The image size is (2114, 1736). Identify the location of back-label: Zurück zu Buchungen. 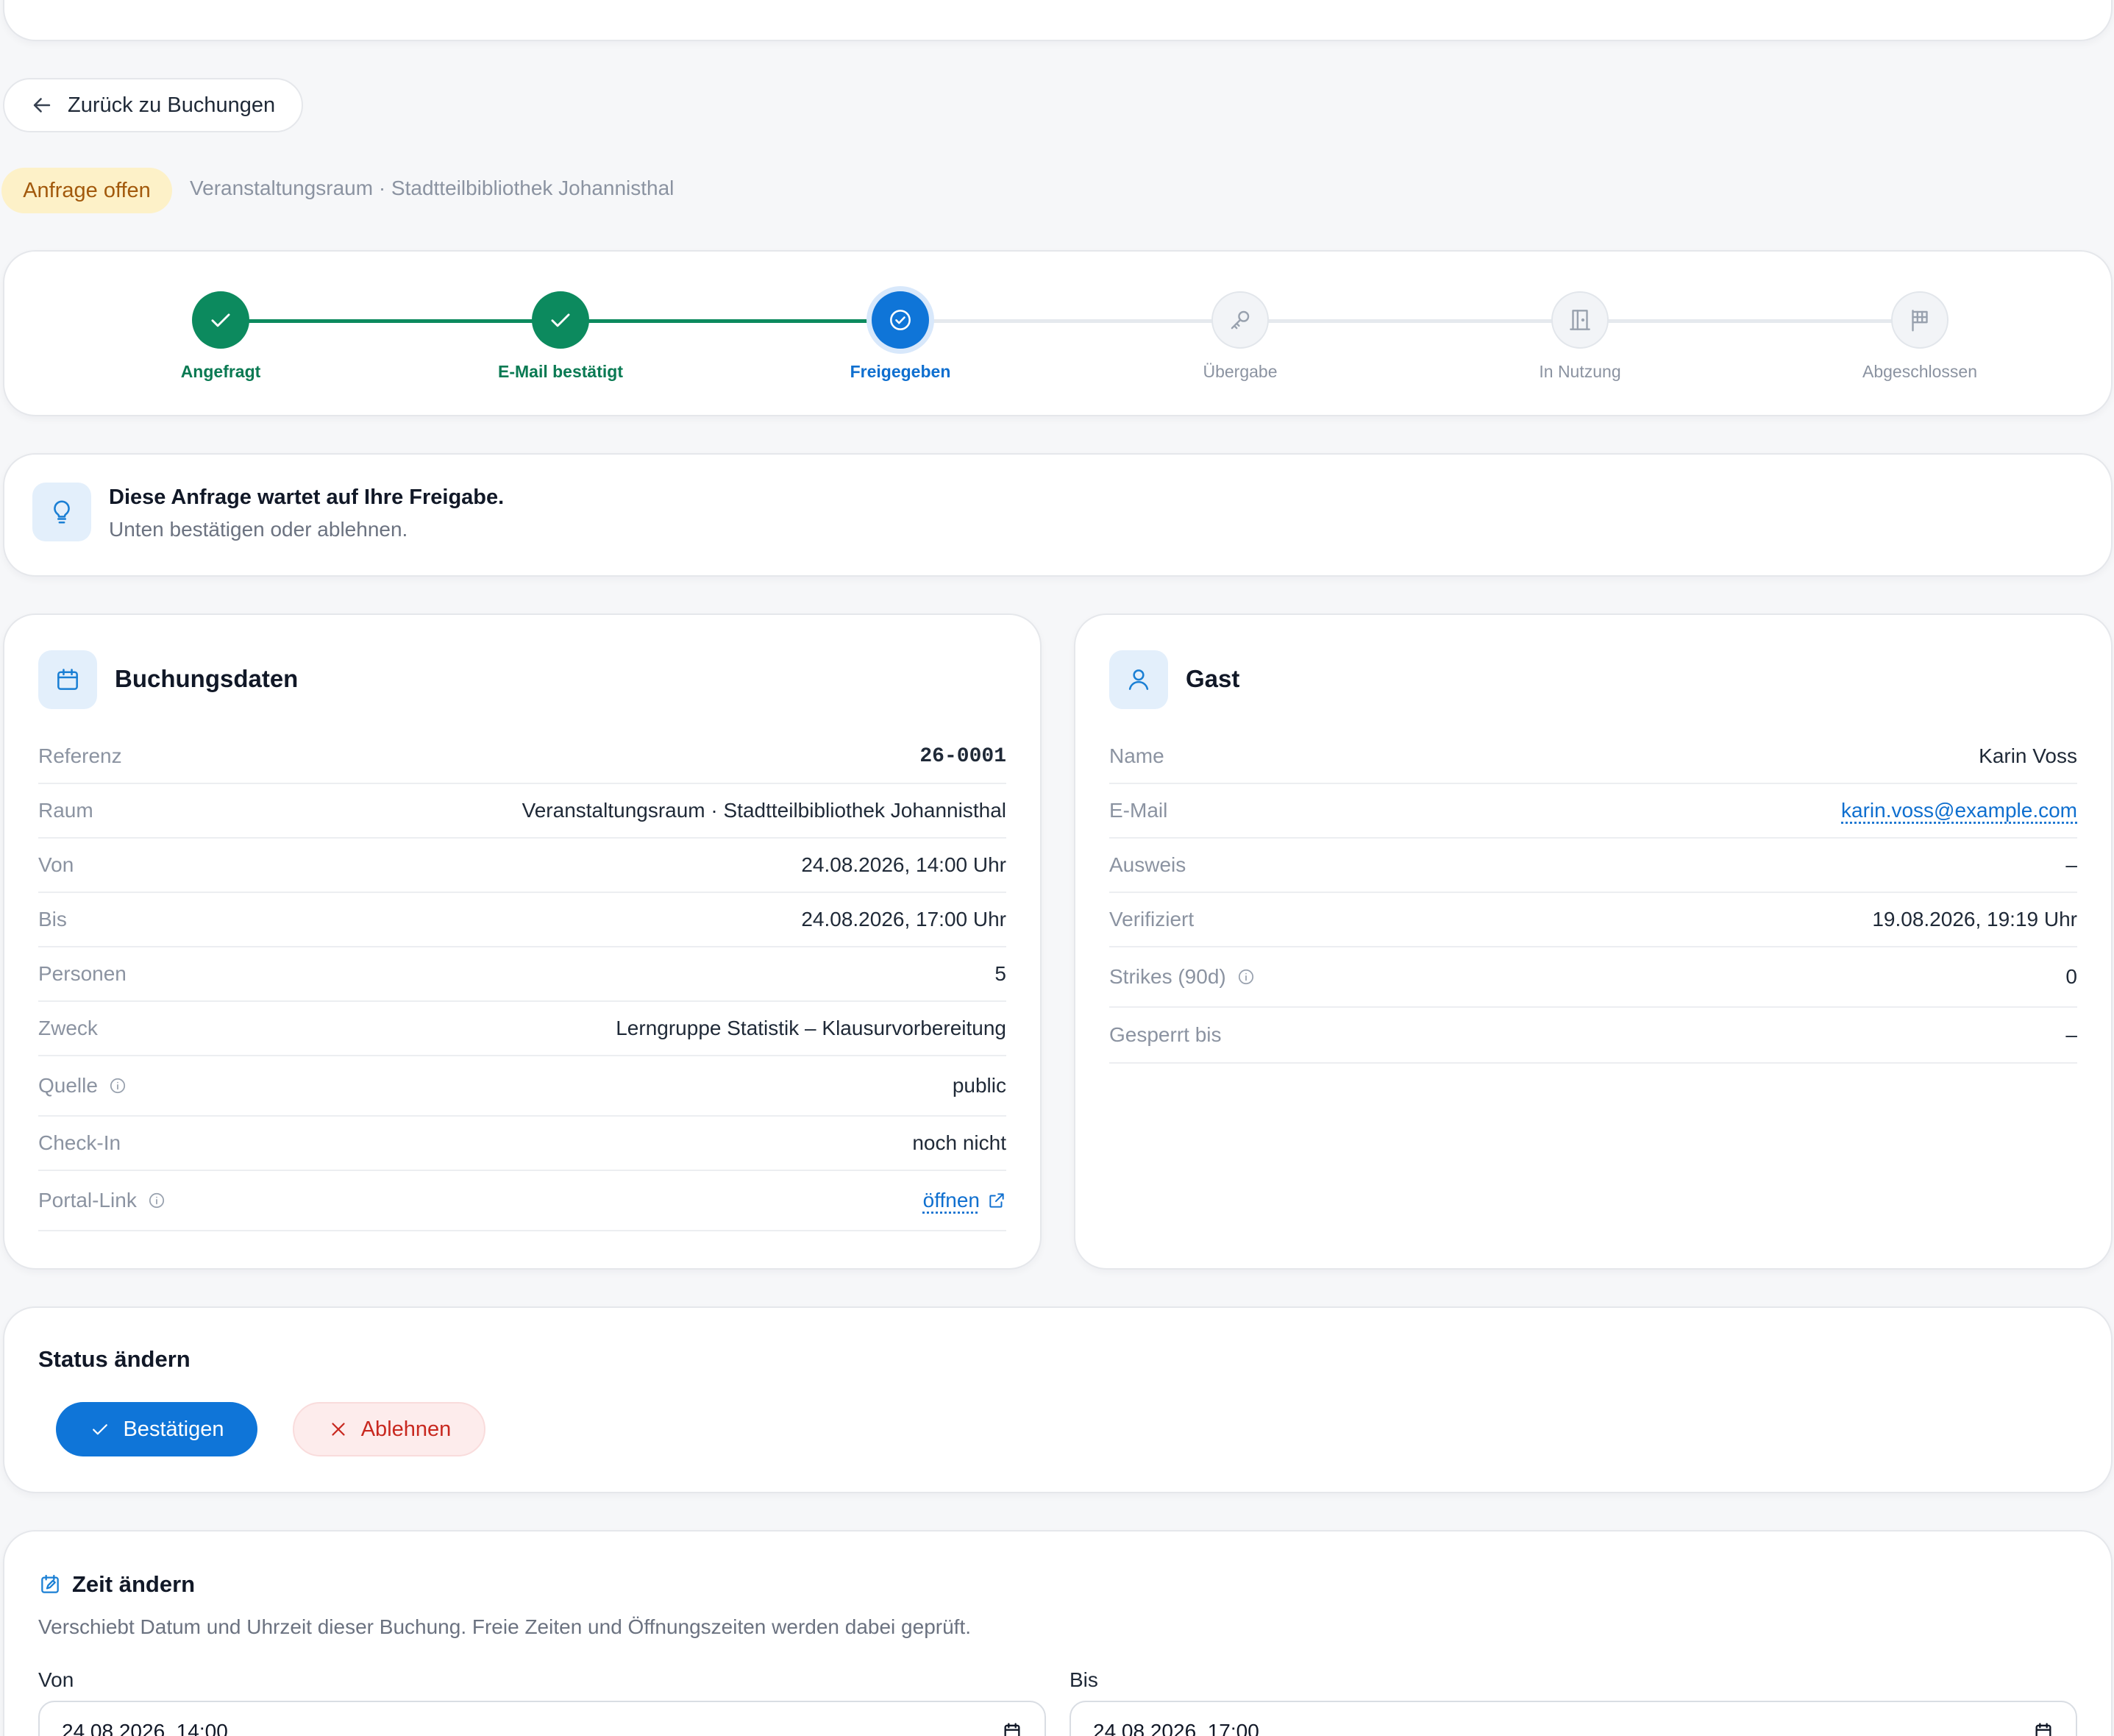
(172, 105).